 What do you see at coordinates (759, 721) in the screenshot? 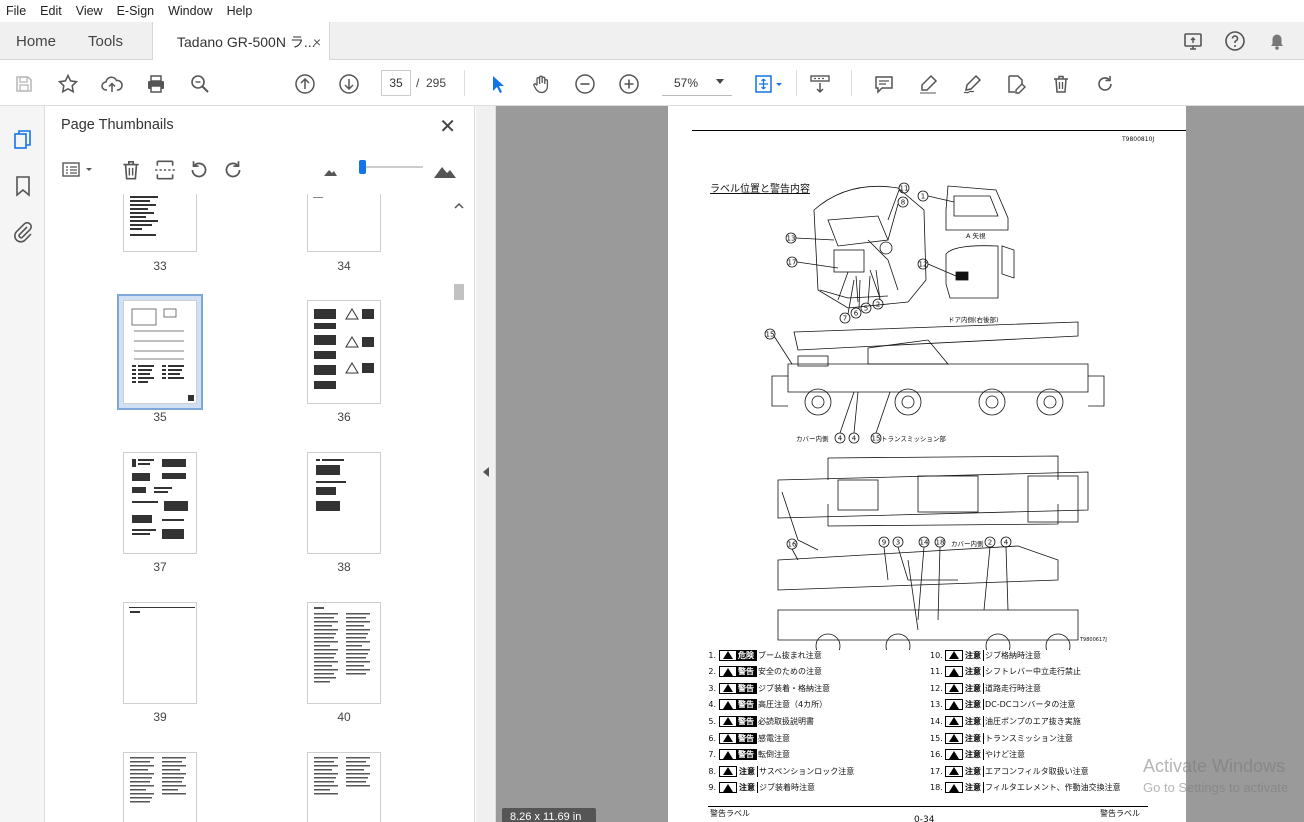
I see `legend-item: 5. 警告 必読取扱説明書` at bounding box center [759, 721].